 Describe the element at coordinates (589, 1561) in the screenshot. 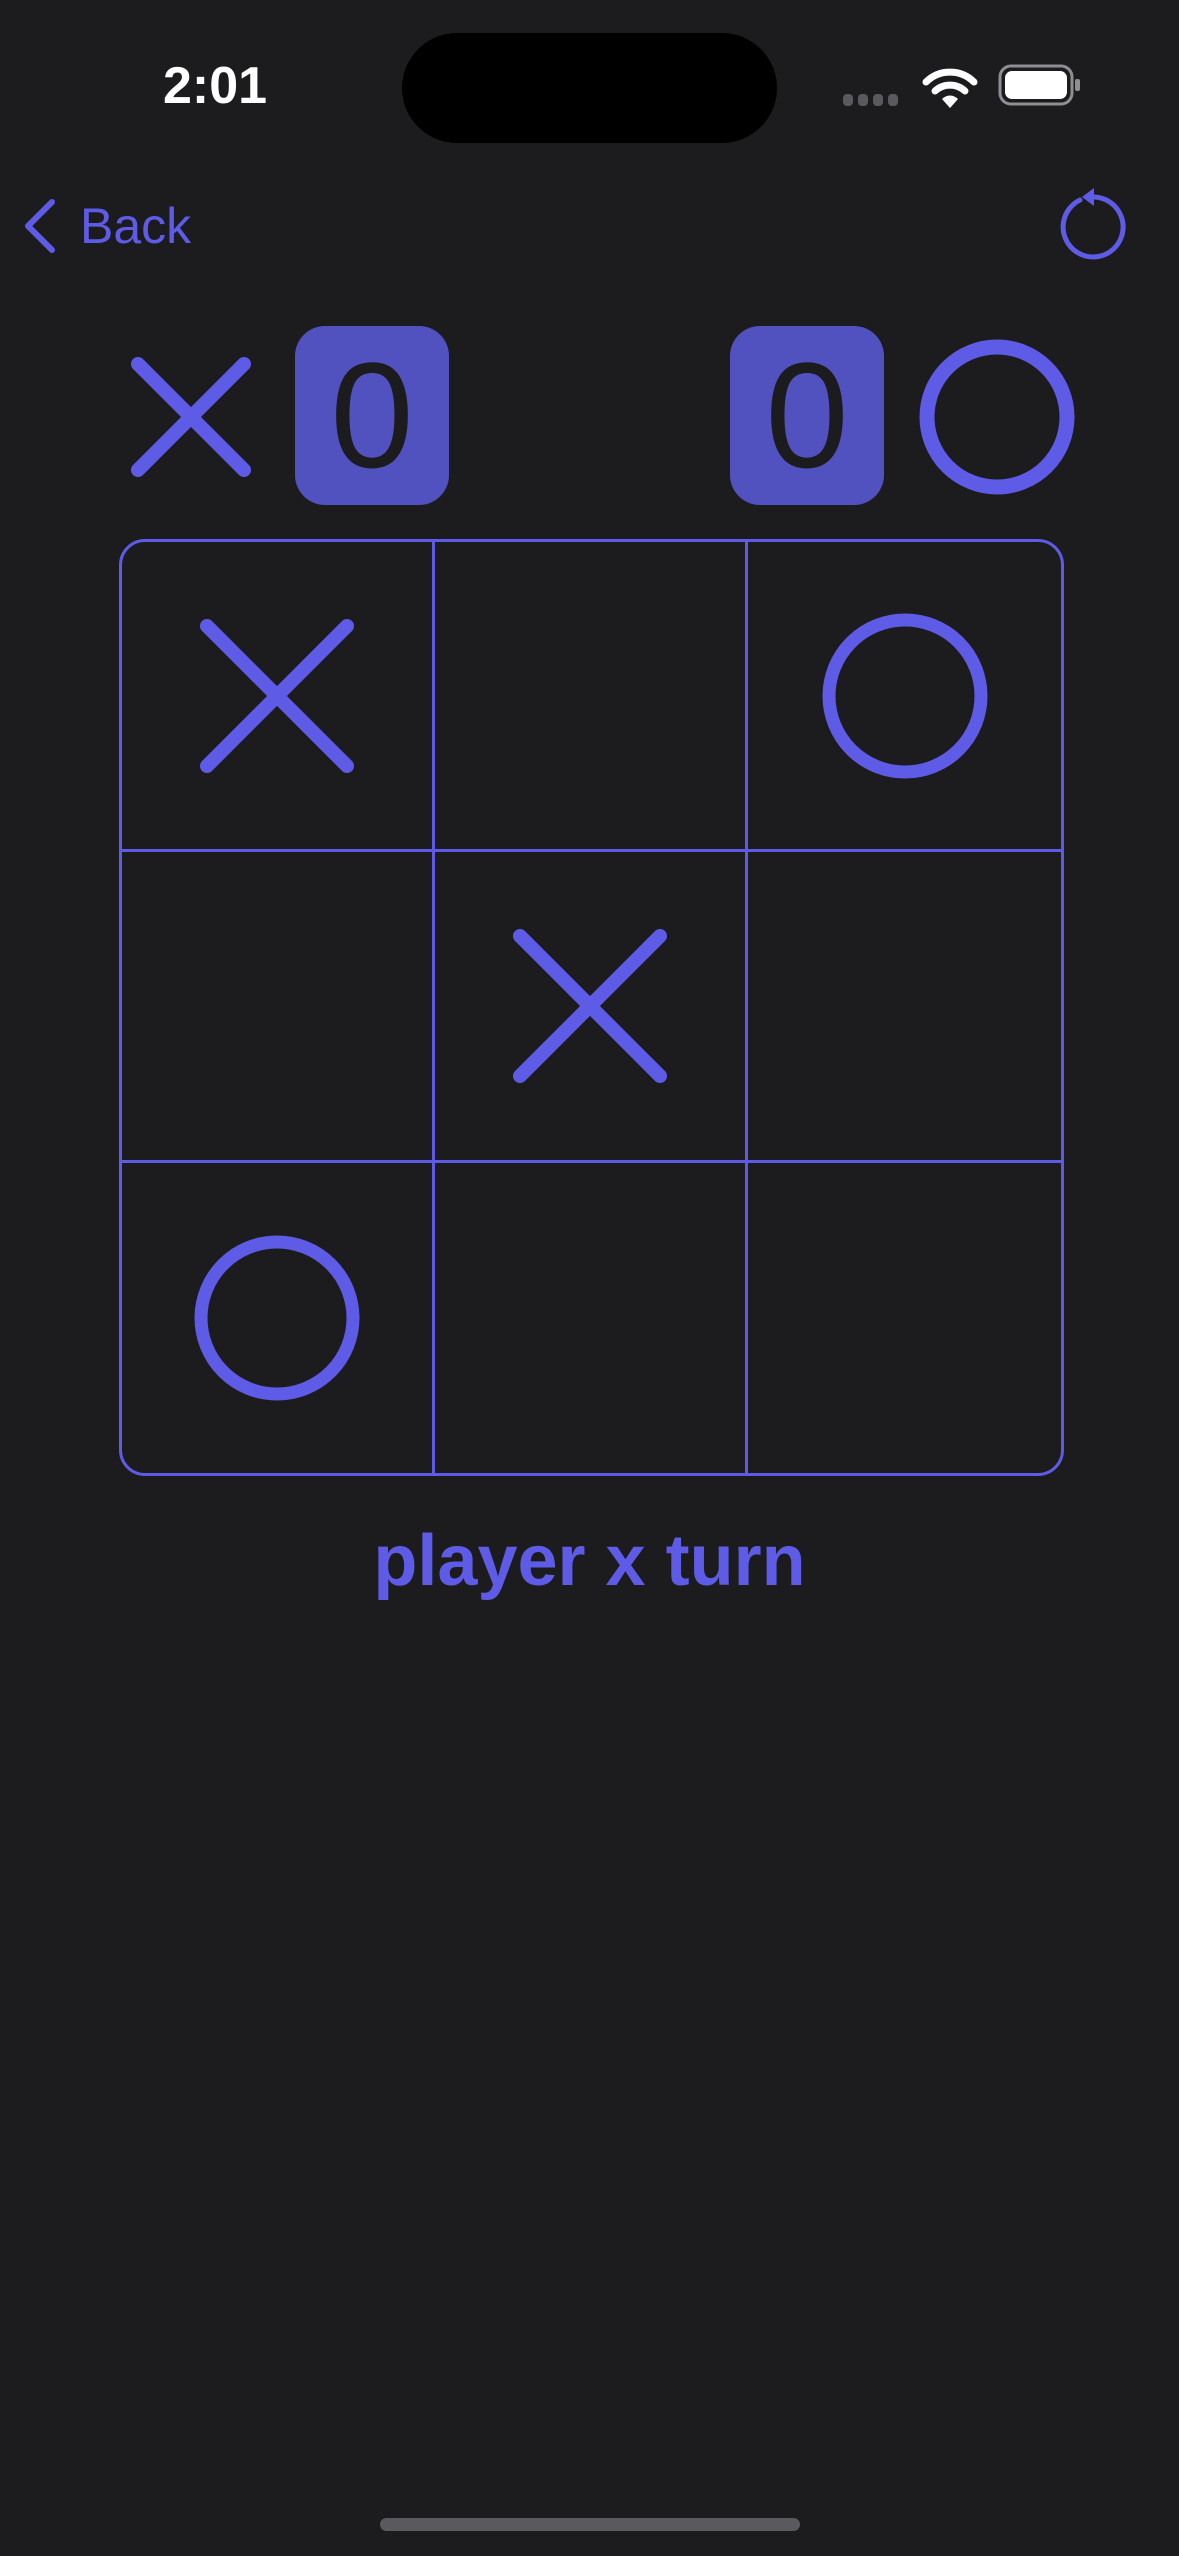

I see `turn-status: player x turn` at that location.